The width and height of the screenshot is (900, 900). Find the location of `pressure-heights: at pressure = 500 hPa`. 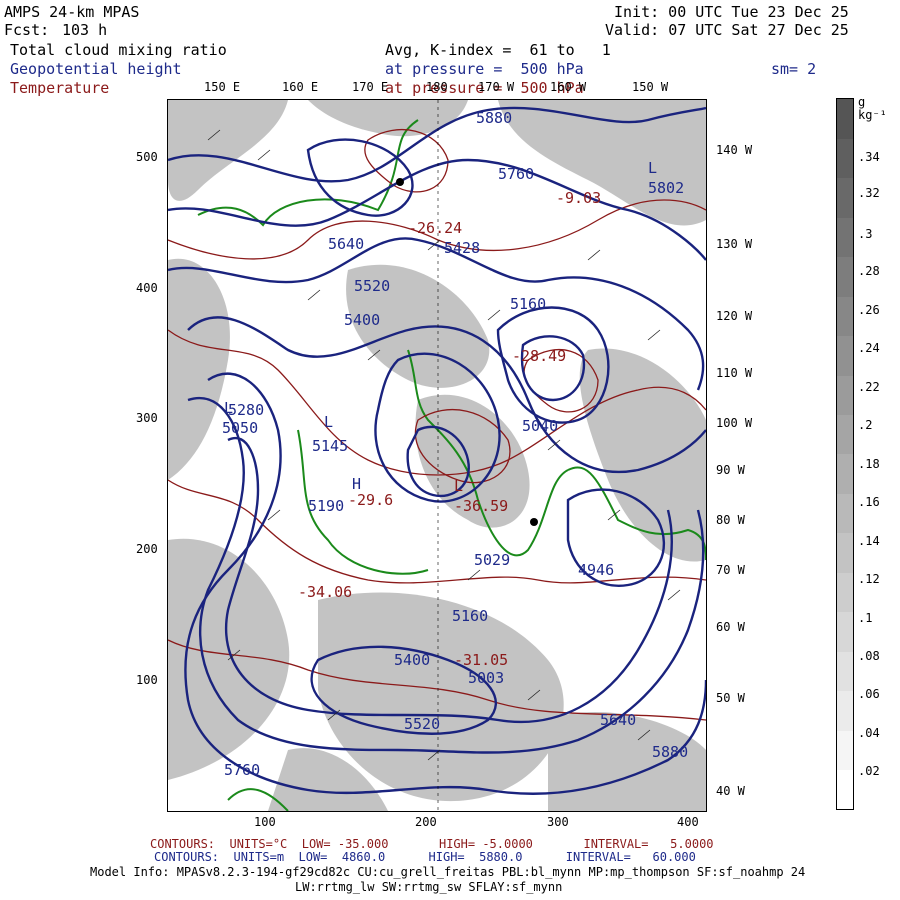

pressure-heights: at pressure = 500 hPa is located at coordinates (484, 69).